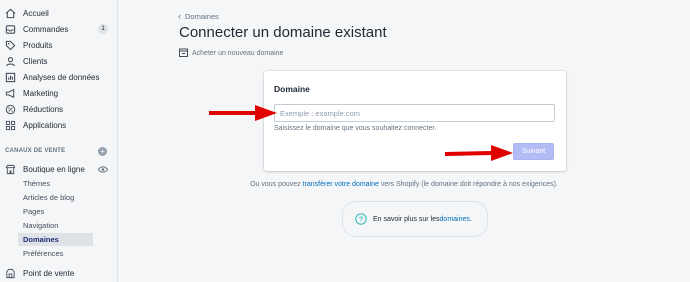 Image resolution: width=690 pixels, height=282 pixels. Describe the element at coordinates (55, 253) in the screenshot. I see `sidebar-subitem-preferences: Préférences` at that location.